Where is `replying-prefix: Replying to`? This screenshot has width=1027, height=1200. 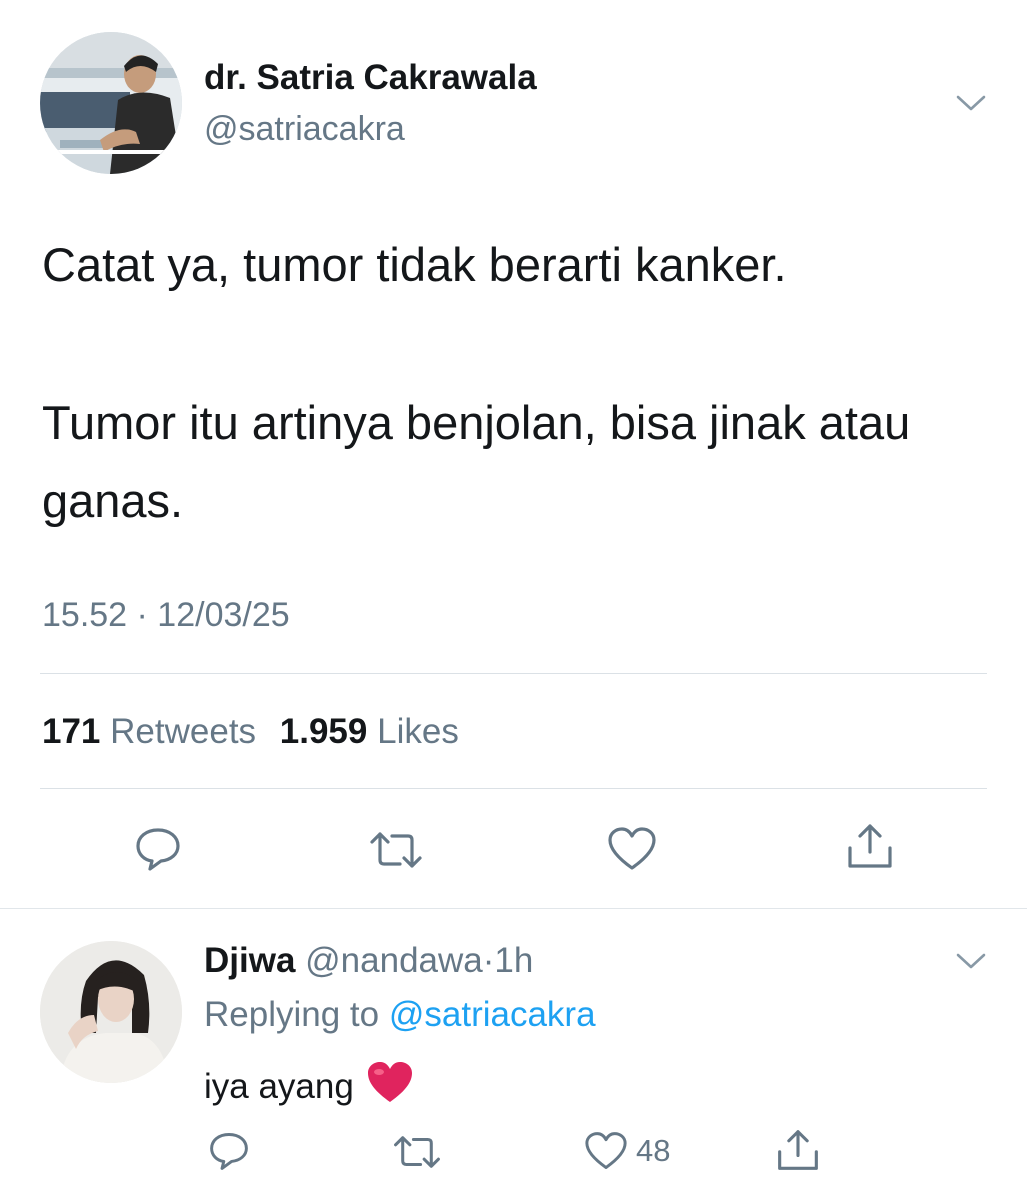
replying-prefix: Replying to is located at coordinates (292, 1014).